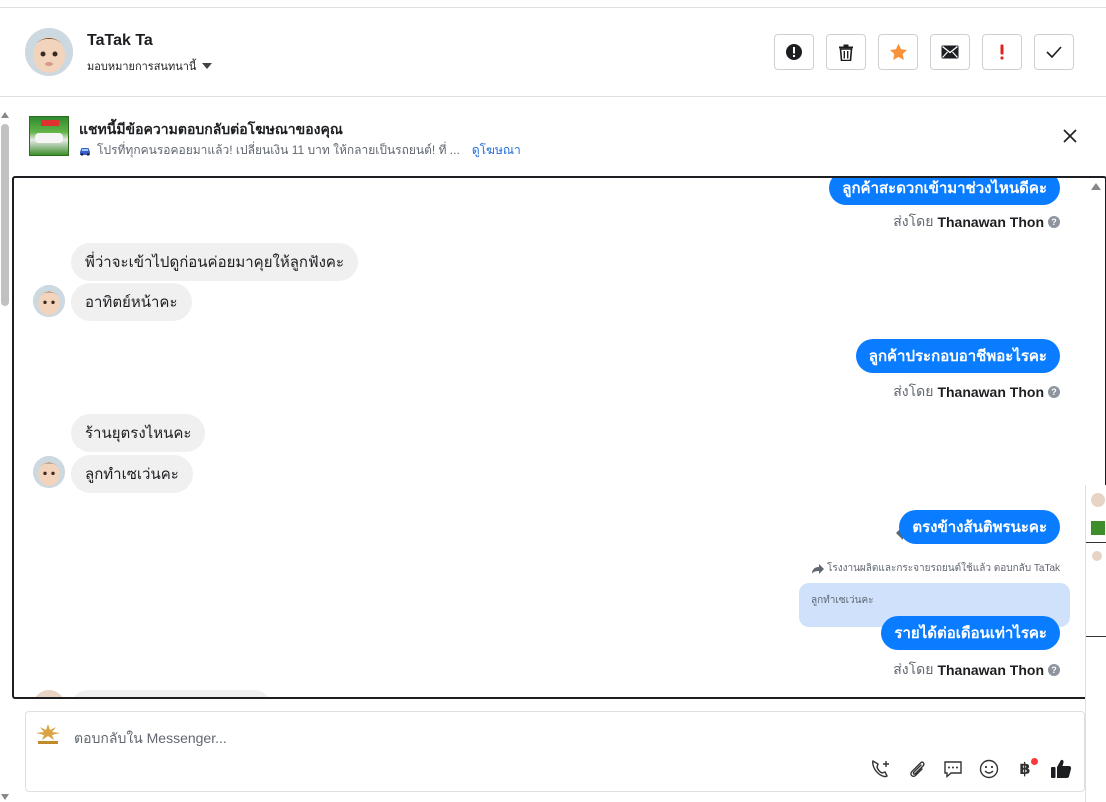 This screenshot has height=802, width=1106. What do you see at coordinates (957, 356) in the screenshot?
I see `outgoing-message: ลูกค้าประกอบอาชีพอะไรคะ` at bounding box center [957, 356].